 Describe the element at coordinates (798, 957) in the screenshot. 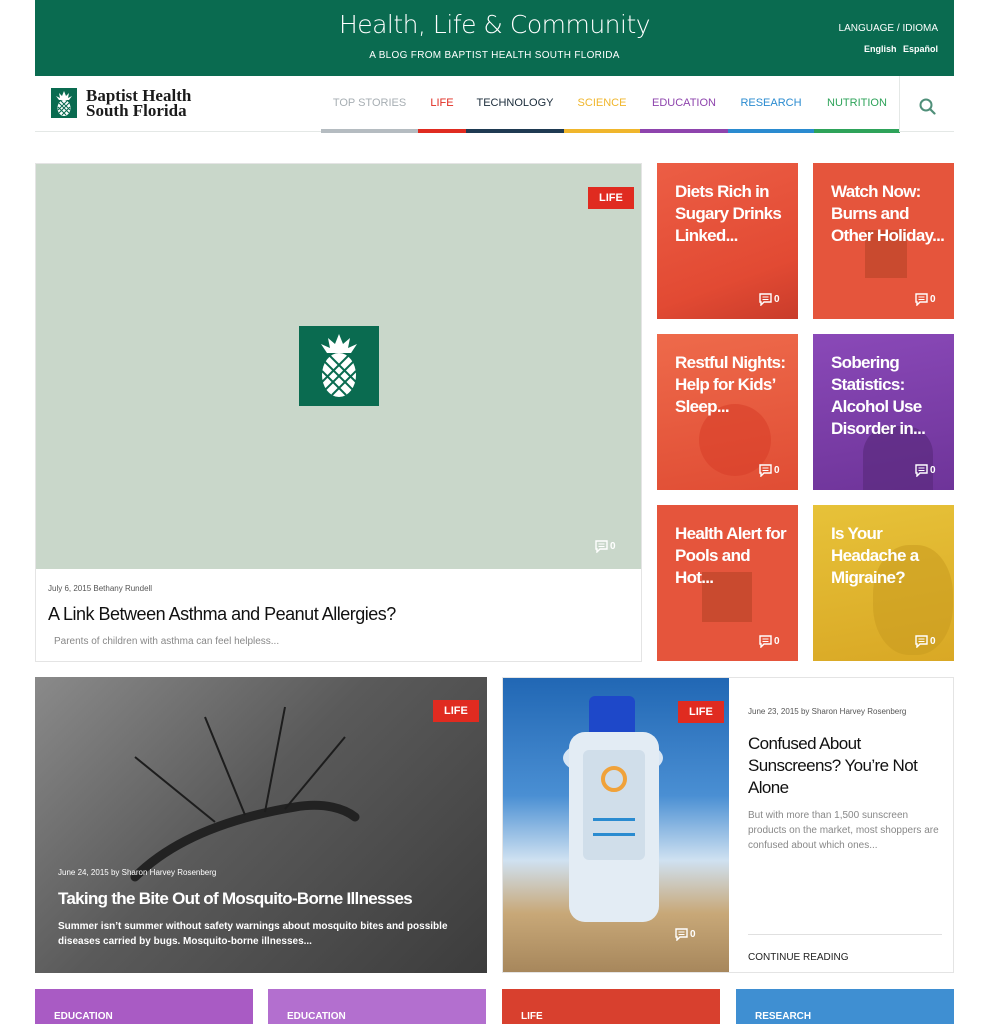

I see `continue-reading-link: CONTINUE READING` at that location.